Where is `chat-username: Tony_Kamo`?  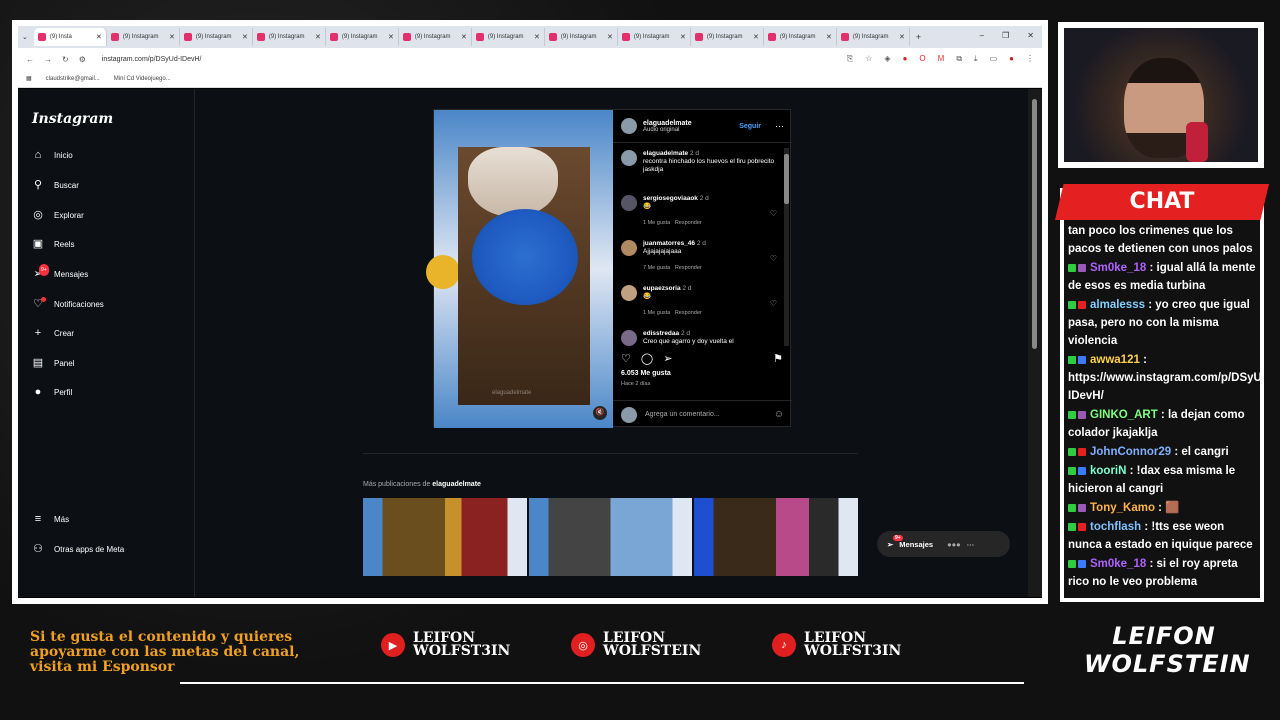 chat-username: Tony_Kamo is located at coordinates (1122, 508).